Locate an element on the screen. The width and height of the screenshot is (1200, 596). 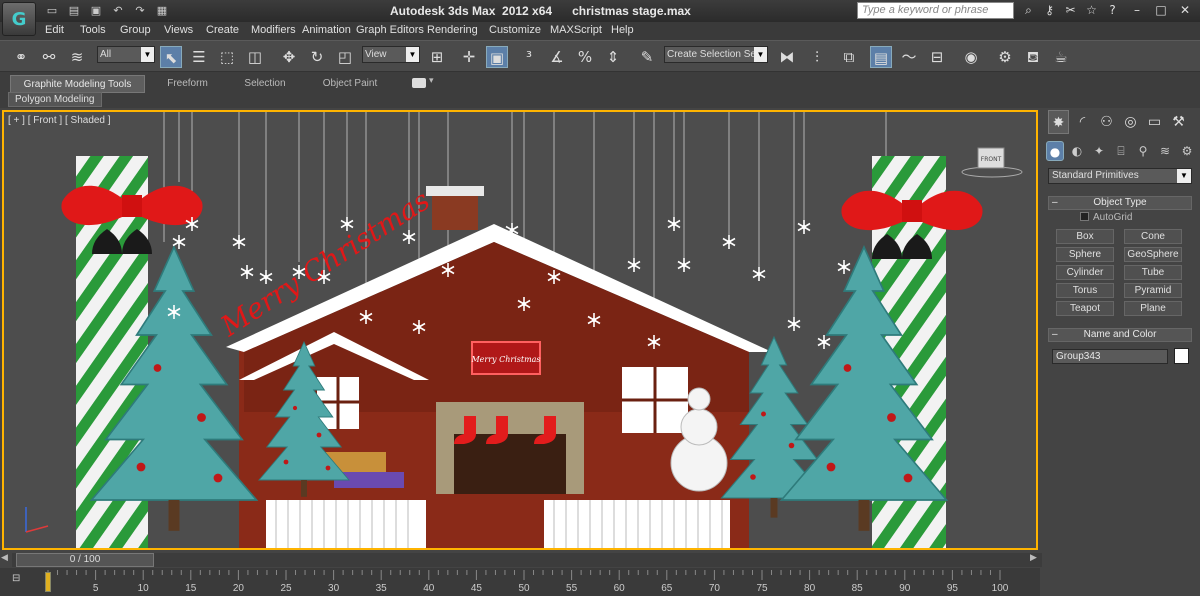
track-bar: 5 10 15 20 25 30 35 40 45 50 55 60 65 70 75 80 85 90 95 100 is located at coordinates (520, 582).